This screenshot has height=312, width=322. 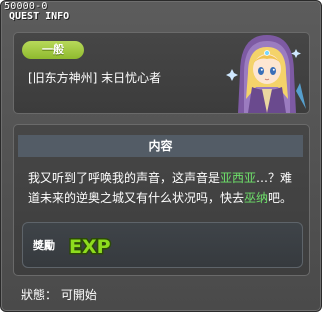 What do you see at coordinates (256, 198) in the screenshot?
I see `npc-name-highlight: 巫纳` at bounding box center [256, 198].